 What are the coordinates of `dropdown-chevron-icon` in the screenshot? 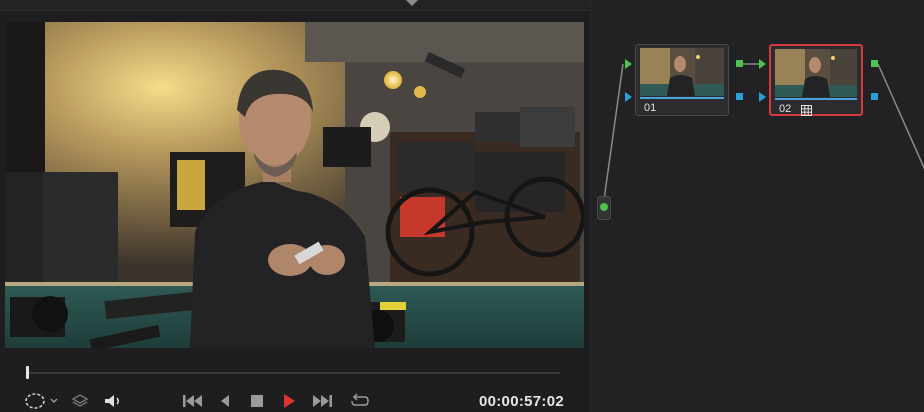 It's located at (54, 401).